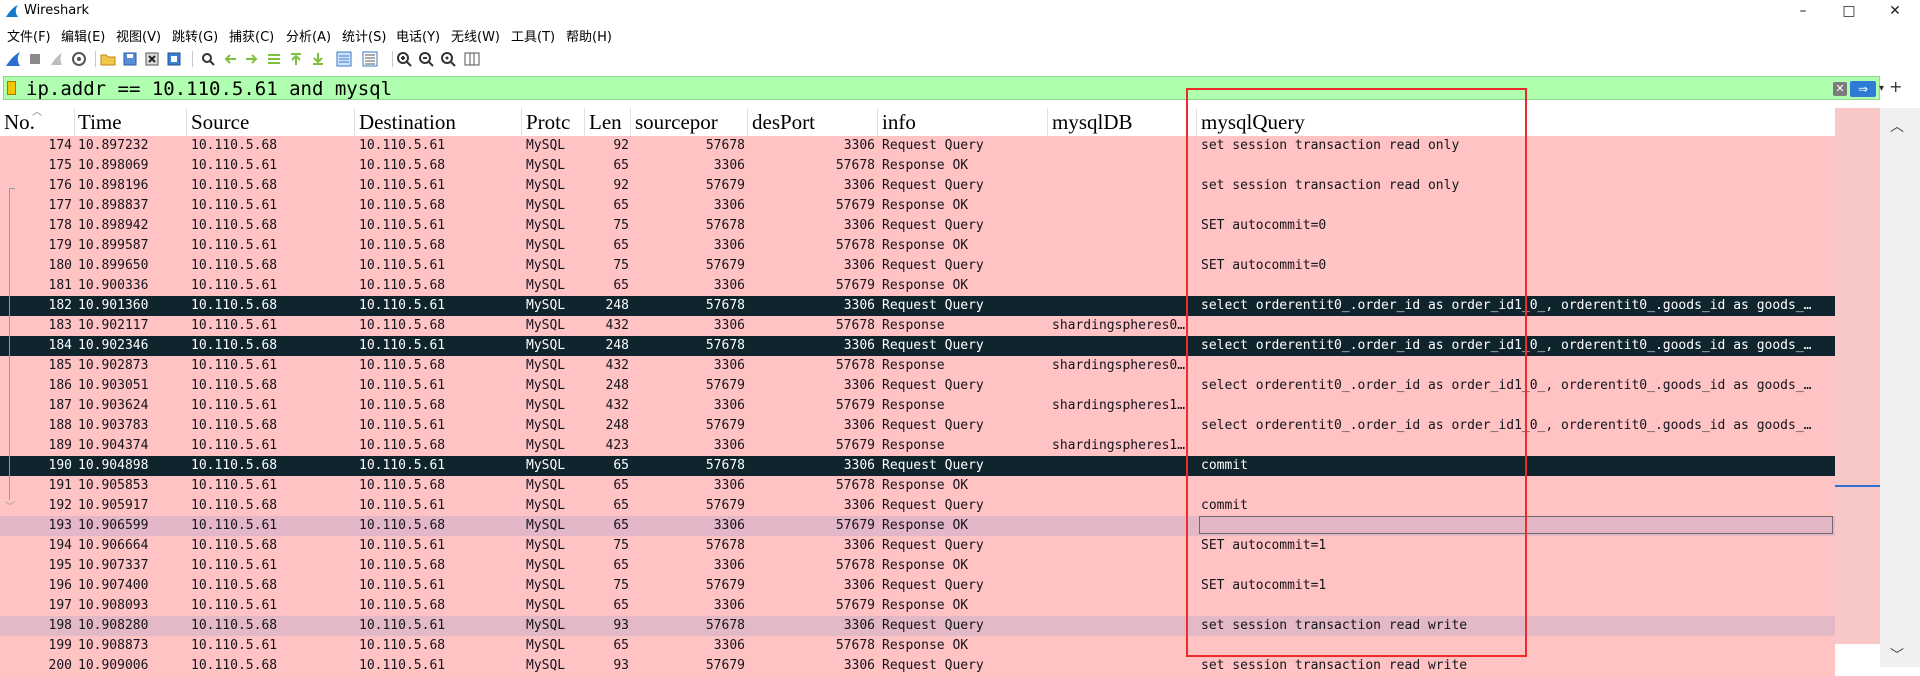 This screenshot has width=1920, height=676. Describe the element at coordinates (1895, 11) in the screenshot. I see `close-button: ✕` at that location.